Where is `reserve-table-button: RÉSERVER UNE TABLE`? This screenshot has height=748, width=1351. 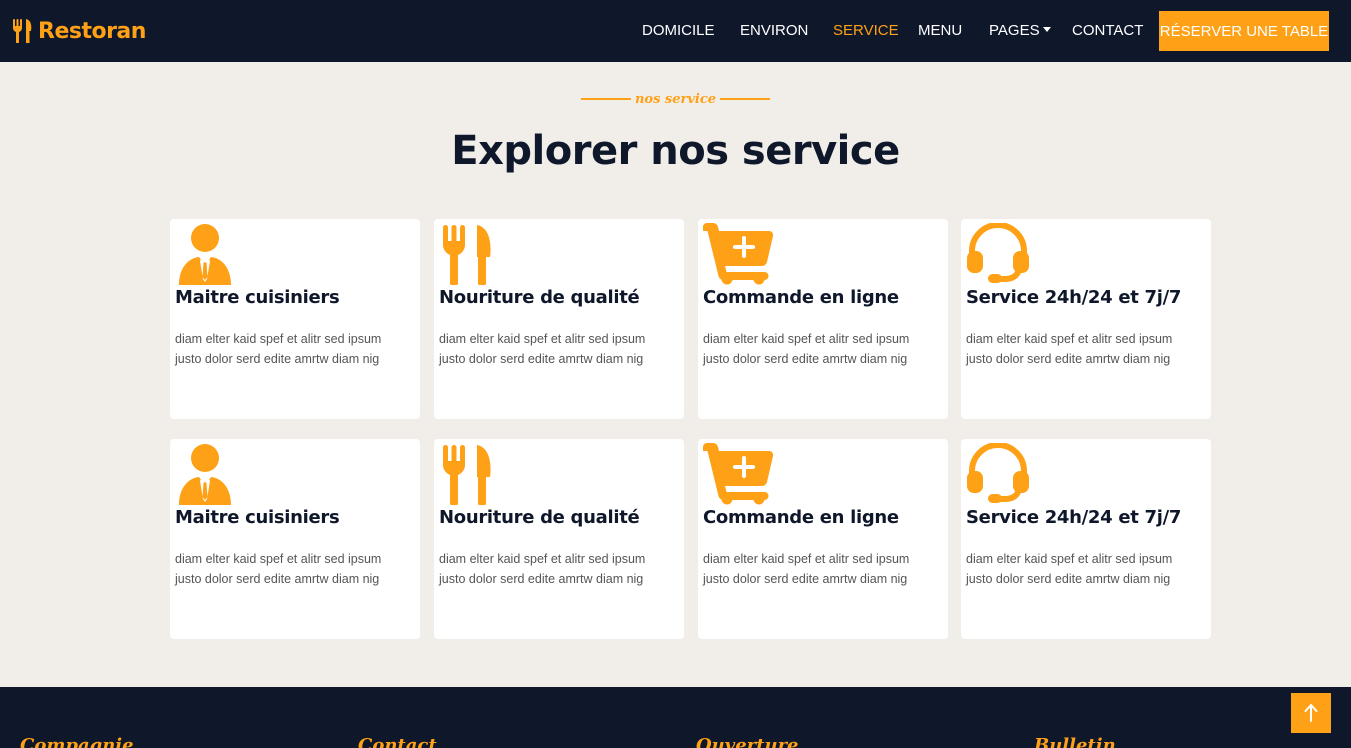 reserve-table-button: RÉSERVER UNE TABLE is located at coordinates (1244, 31).